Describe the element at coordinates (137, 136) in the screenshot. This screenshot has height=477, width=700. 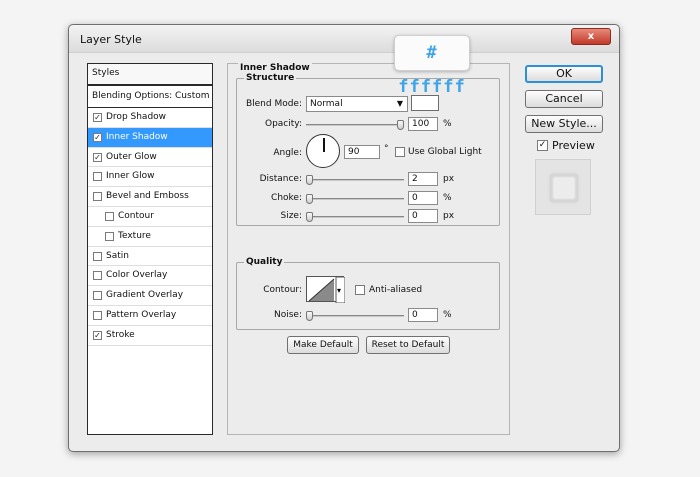
I see `style-item-label: Inner Shadow` at that location.